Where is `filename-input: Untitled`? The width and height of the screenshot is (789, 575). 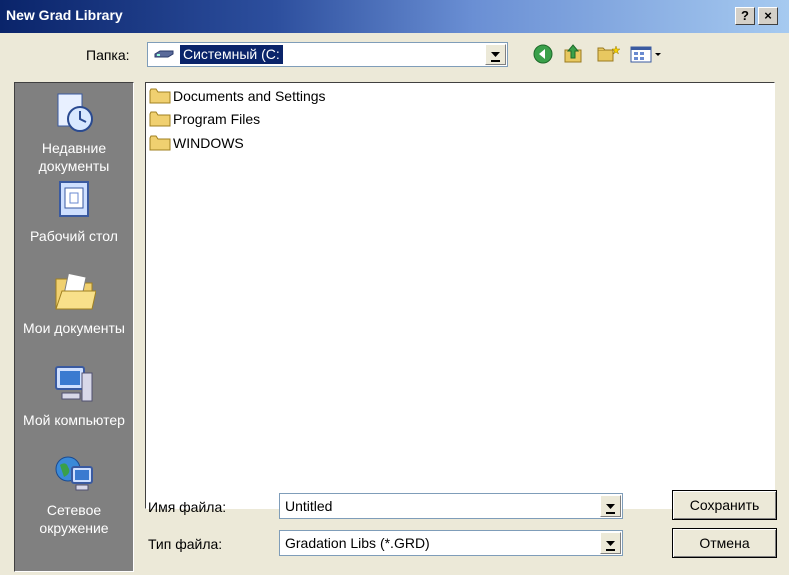
filename-input: Untitled is located at coordinates (451, 506).